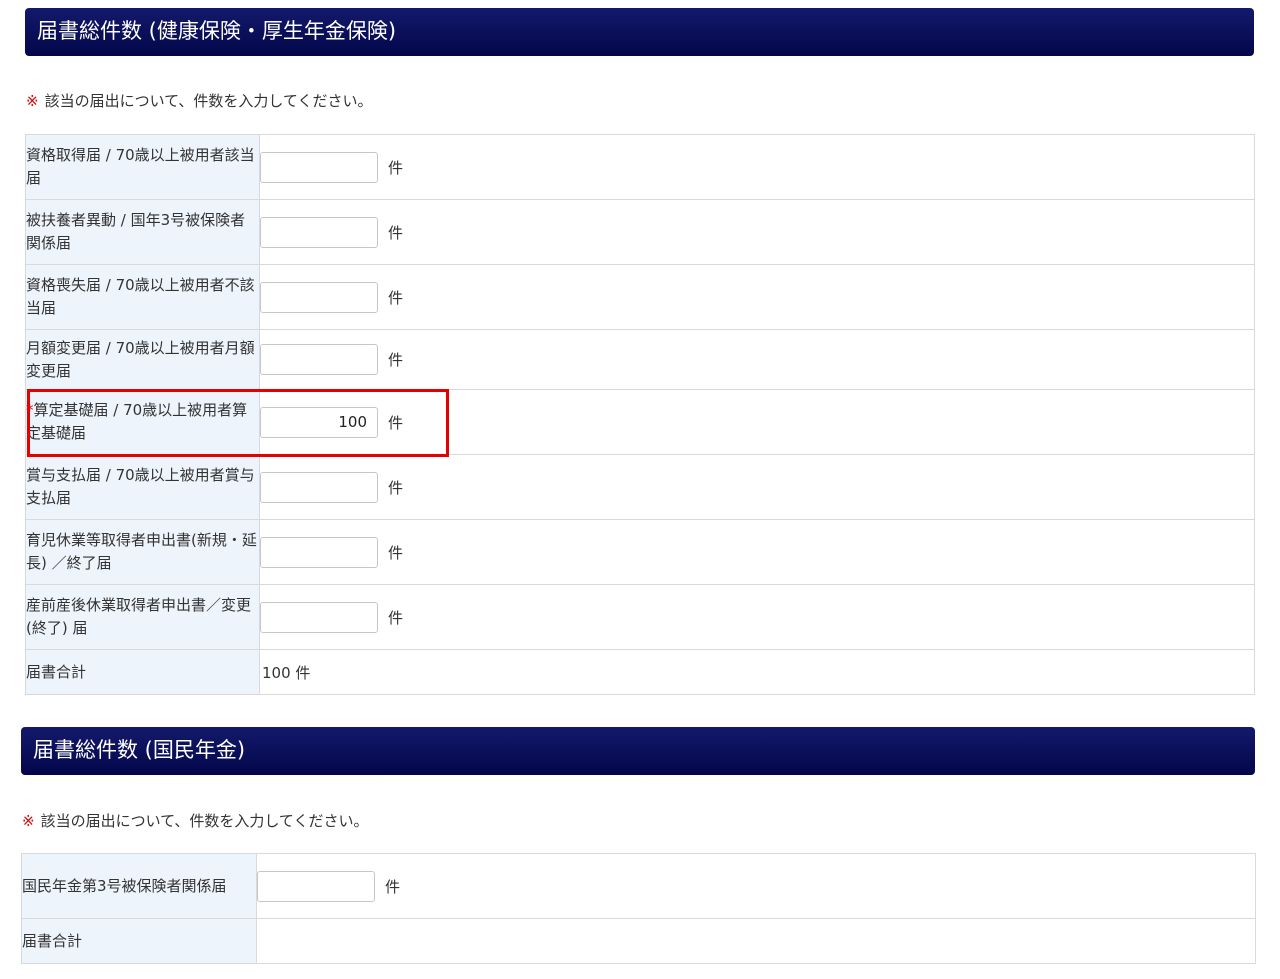 The image size is (1280, 979). What do you see at coordinates (137, 421) in the screenshot?
I see `row-label-text: 算定基礎届 / 70歳以上被用者算定基礎届` at bounding box center [137, 421].